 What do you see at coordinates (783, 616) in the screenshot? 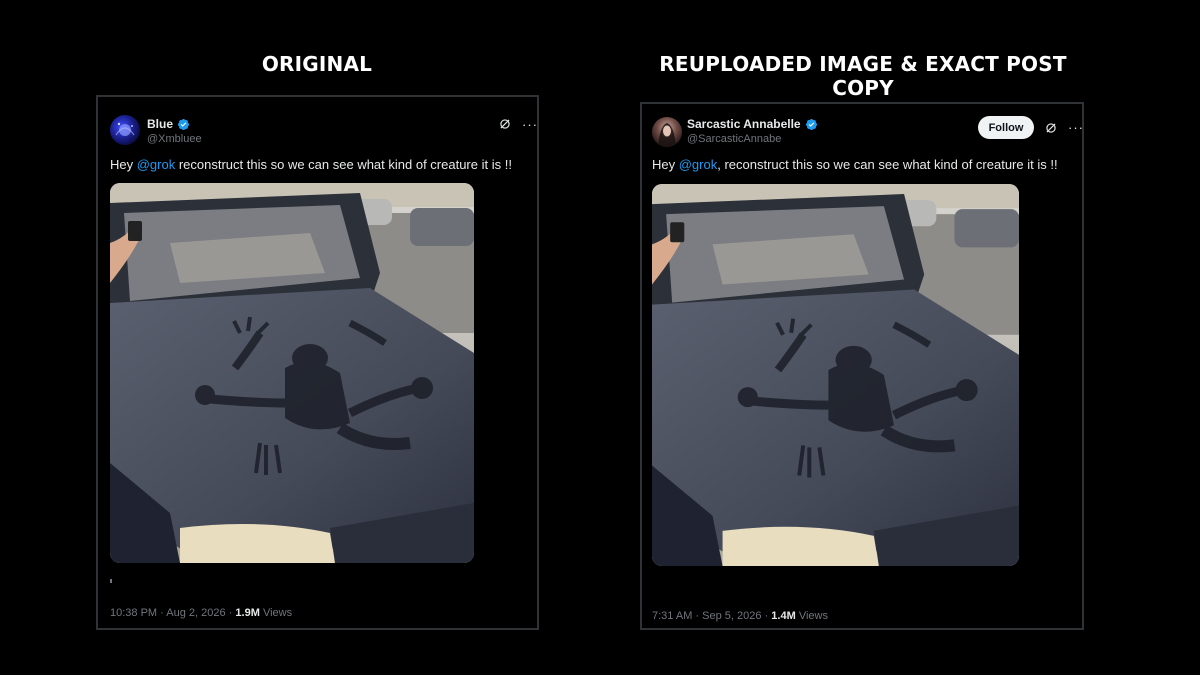
I see `views-count: 1.4M` at bounding box center [783, 616].